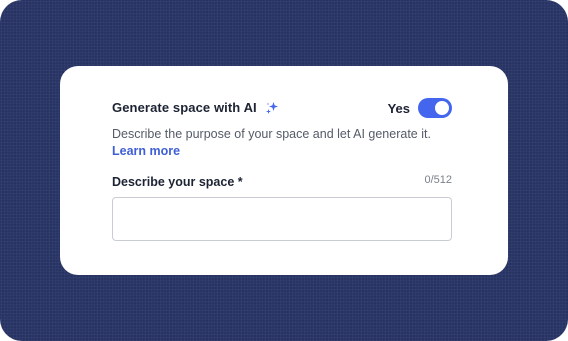 Image resolution: width=568 pixels, height=341 pixels. Describe the element at coordinates (272, 108) in the screenshot. I see `sparkle-icon` at that location.